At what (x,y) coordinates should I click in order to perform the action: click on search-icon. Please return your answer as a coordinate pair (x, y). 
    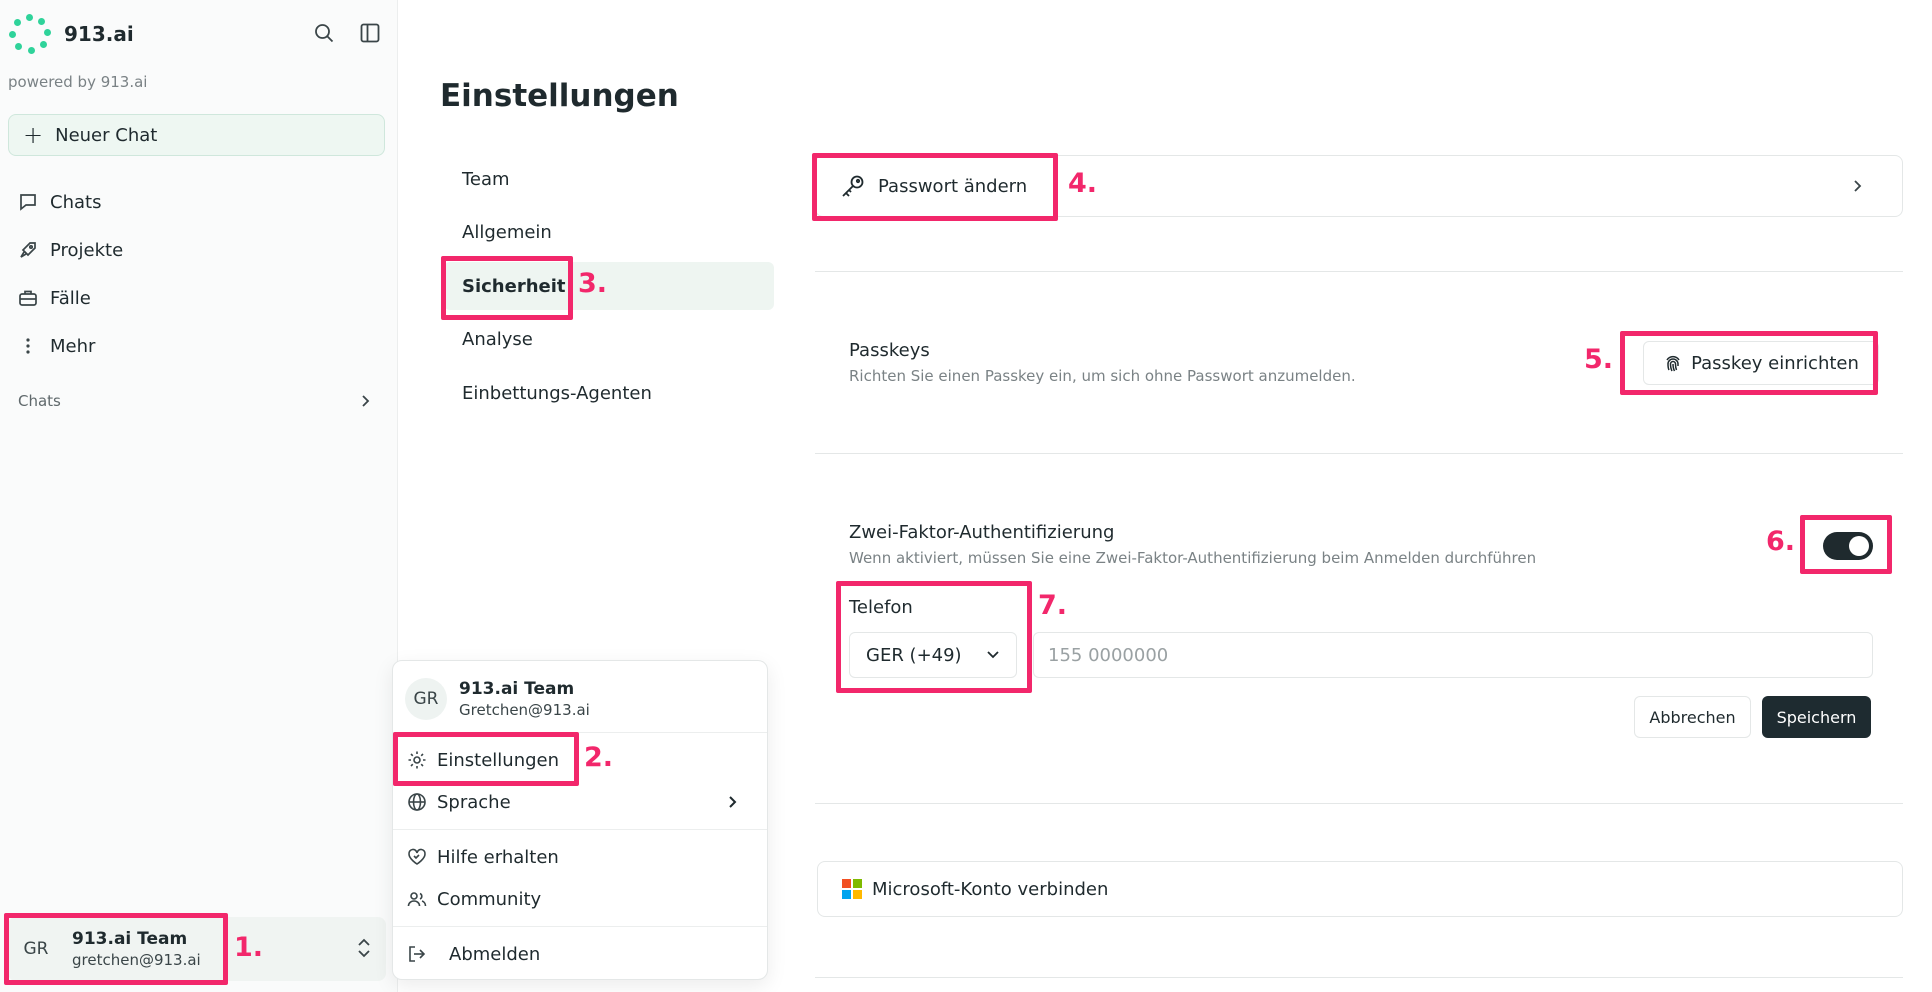
    Looking at the image, I should click on (324, 33).